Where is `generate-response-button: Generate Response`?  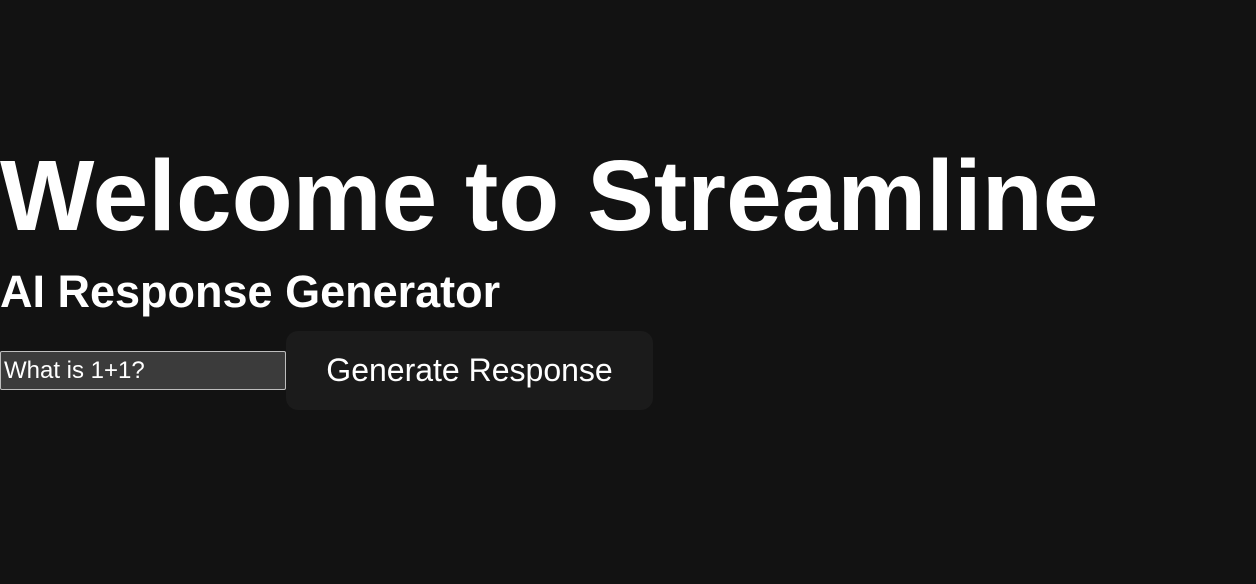 generate-response-button: Generate Response is located at coordinates (469, 370).